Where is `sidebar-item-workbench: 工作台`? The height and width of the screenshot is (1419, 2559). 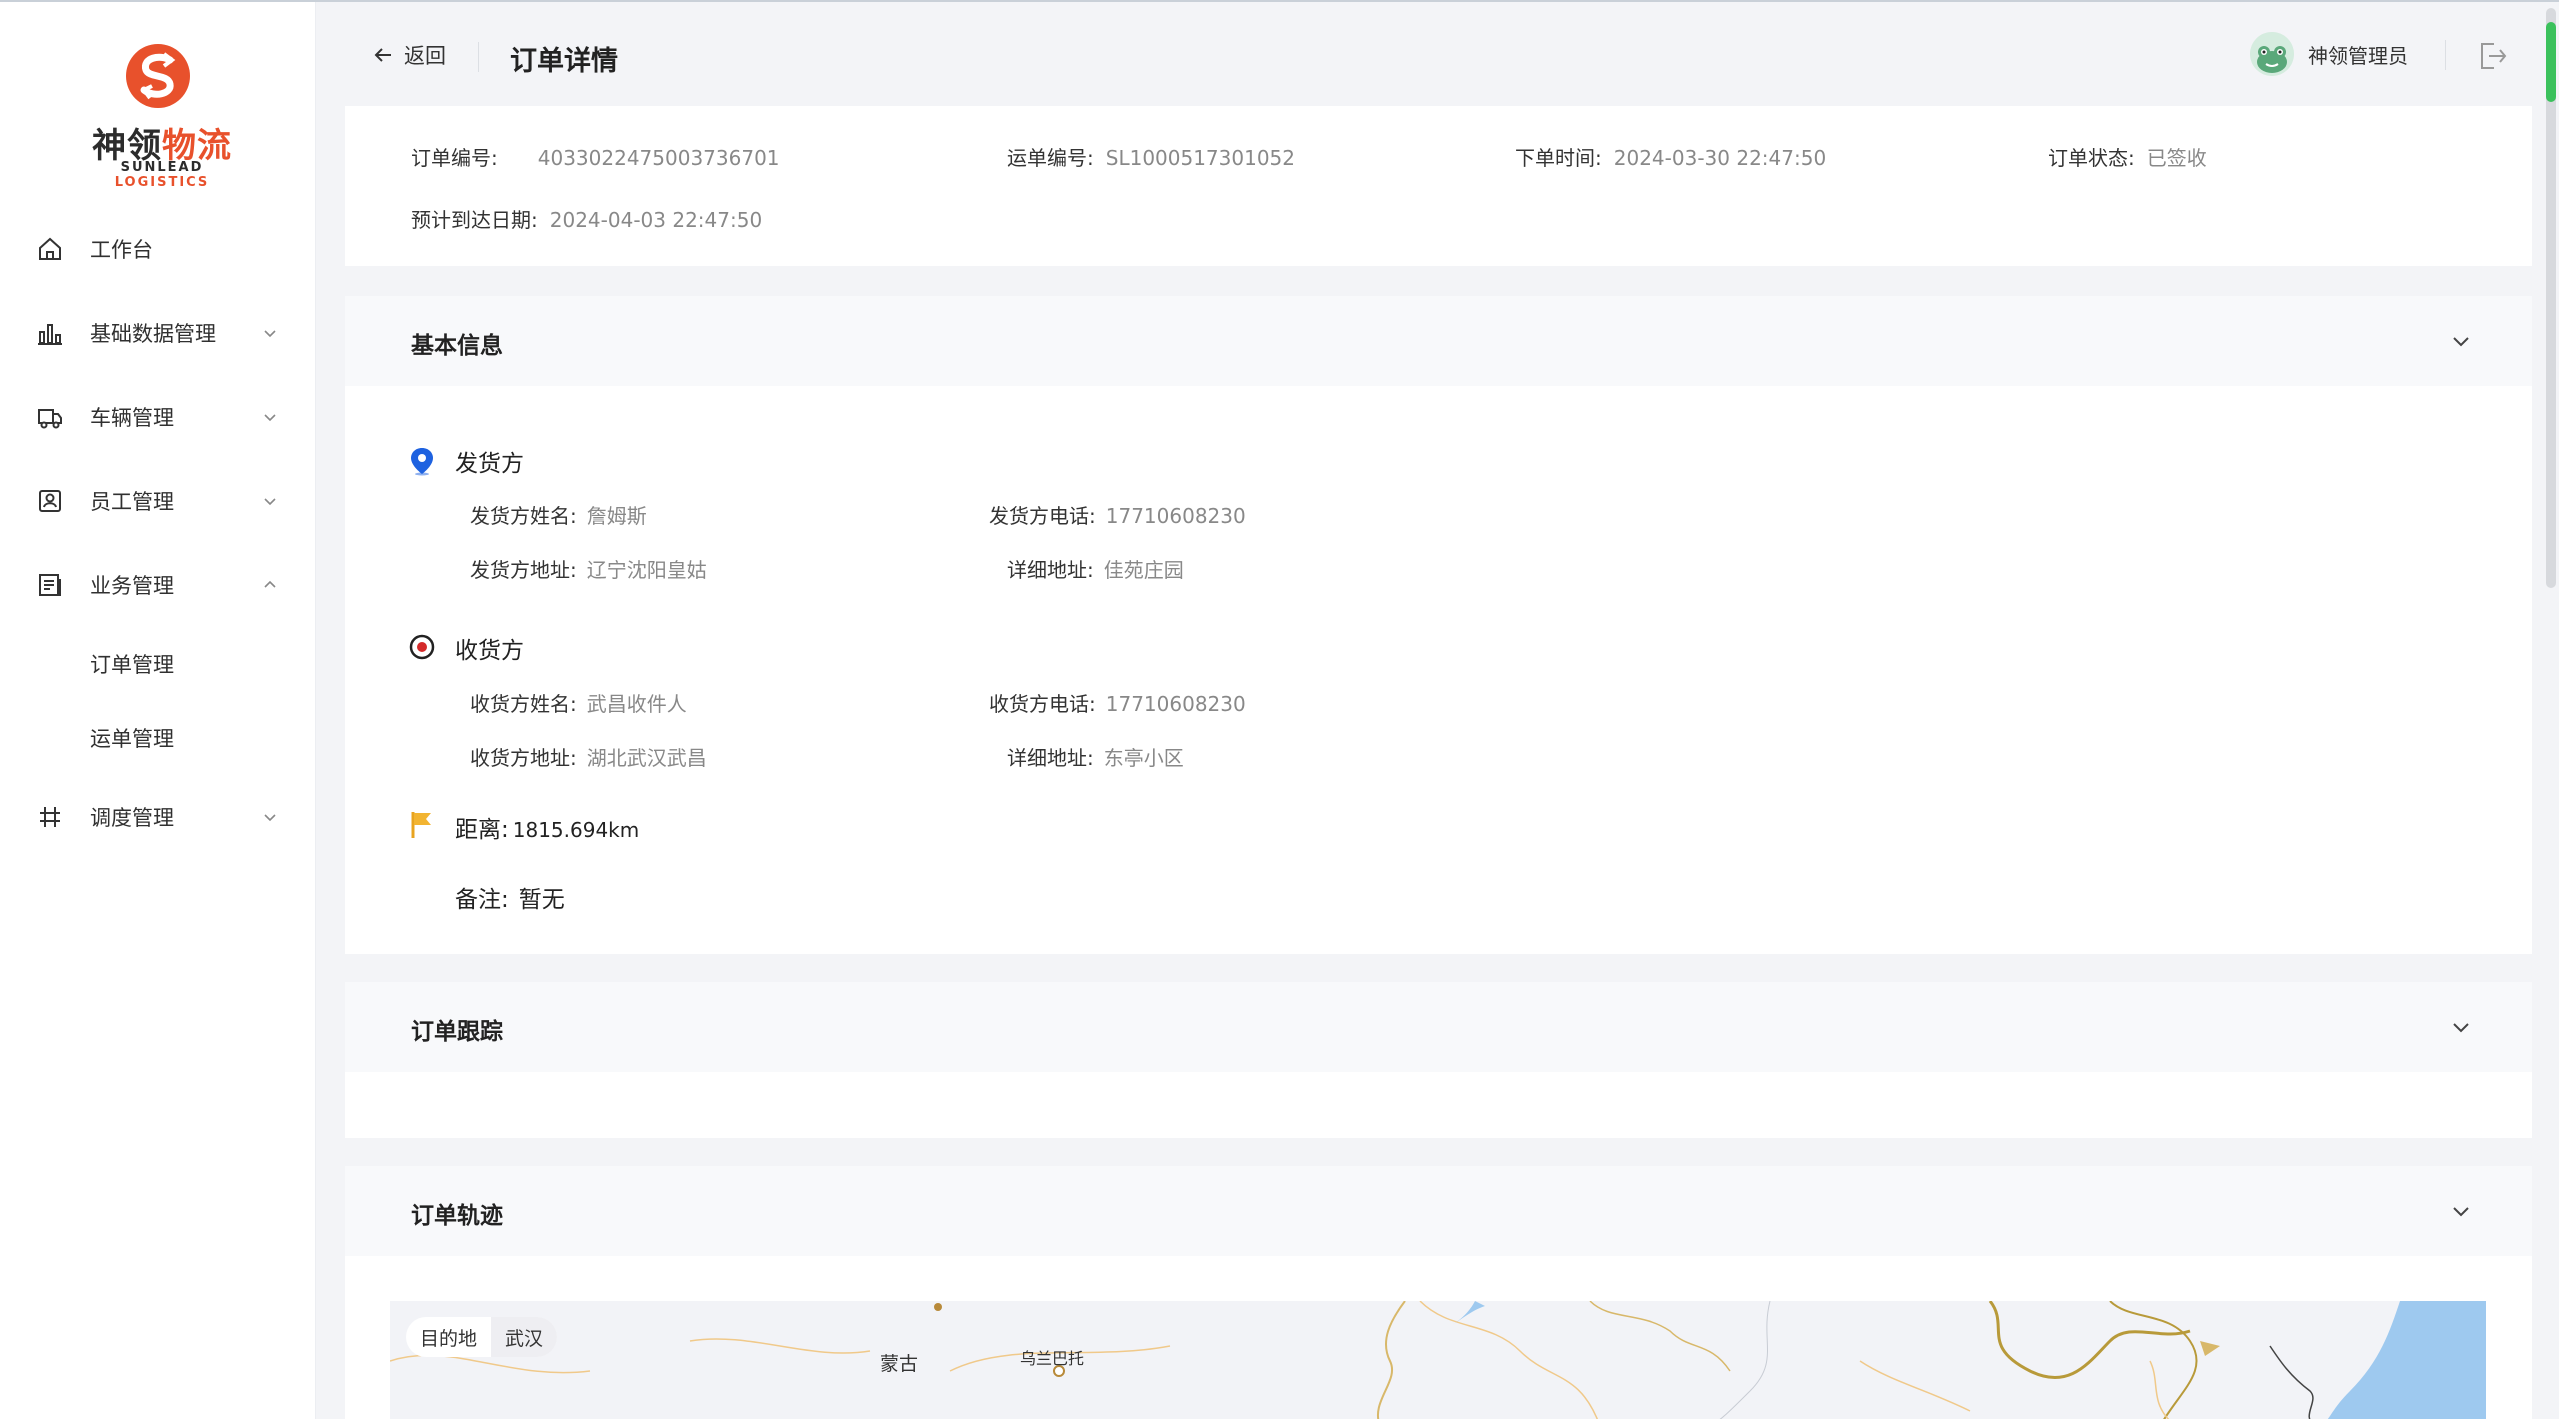 sidebar-item-workbench: 工作台 is located at coordinates (158, 249).